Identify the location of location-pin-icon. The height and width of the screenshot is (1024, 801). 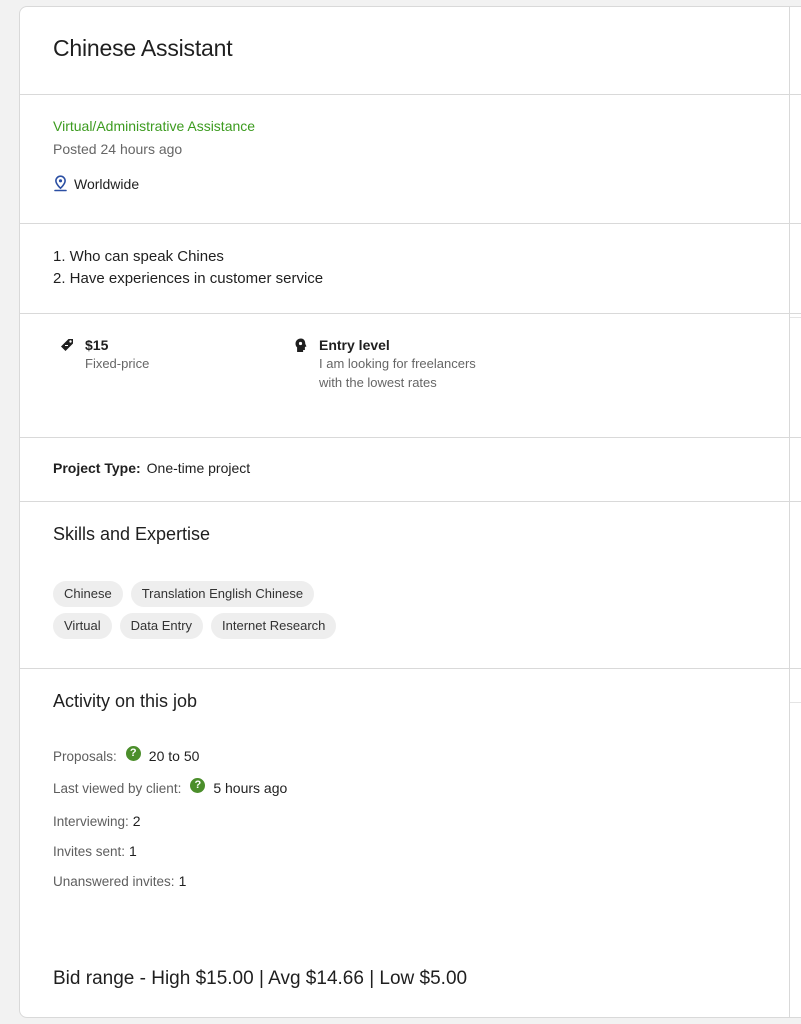
(60, 183).